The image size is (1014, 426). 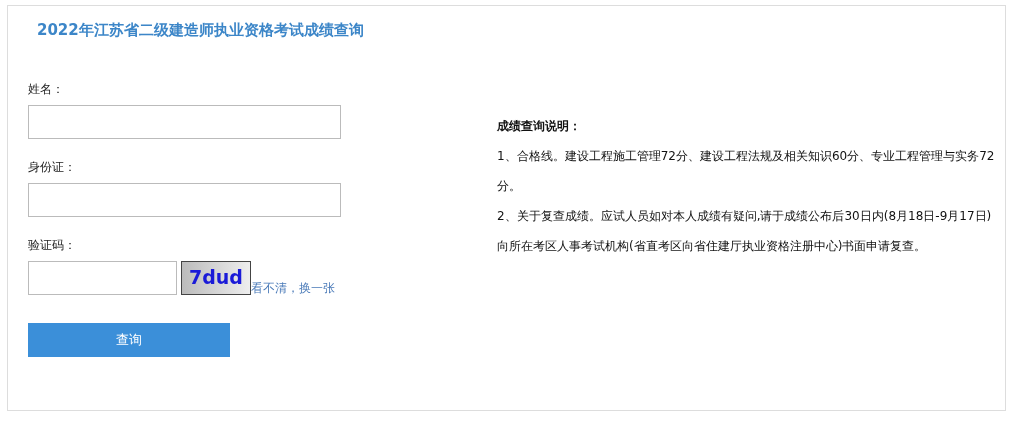 I want to click on captcha-field, so click(x=102, y=278).